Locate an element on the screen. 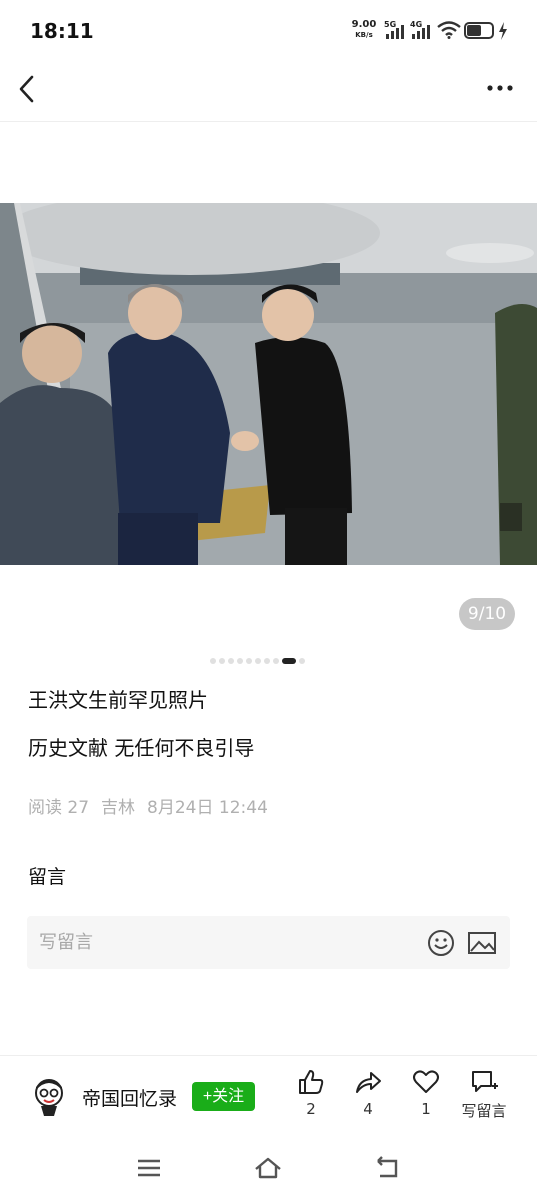  emoji-icon is located at coordinates (441, 943).